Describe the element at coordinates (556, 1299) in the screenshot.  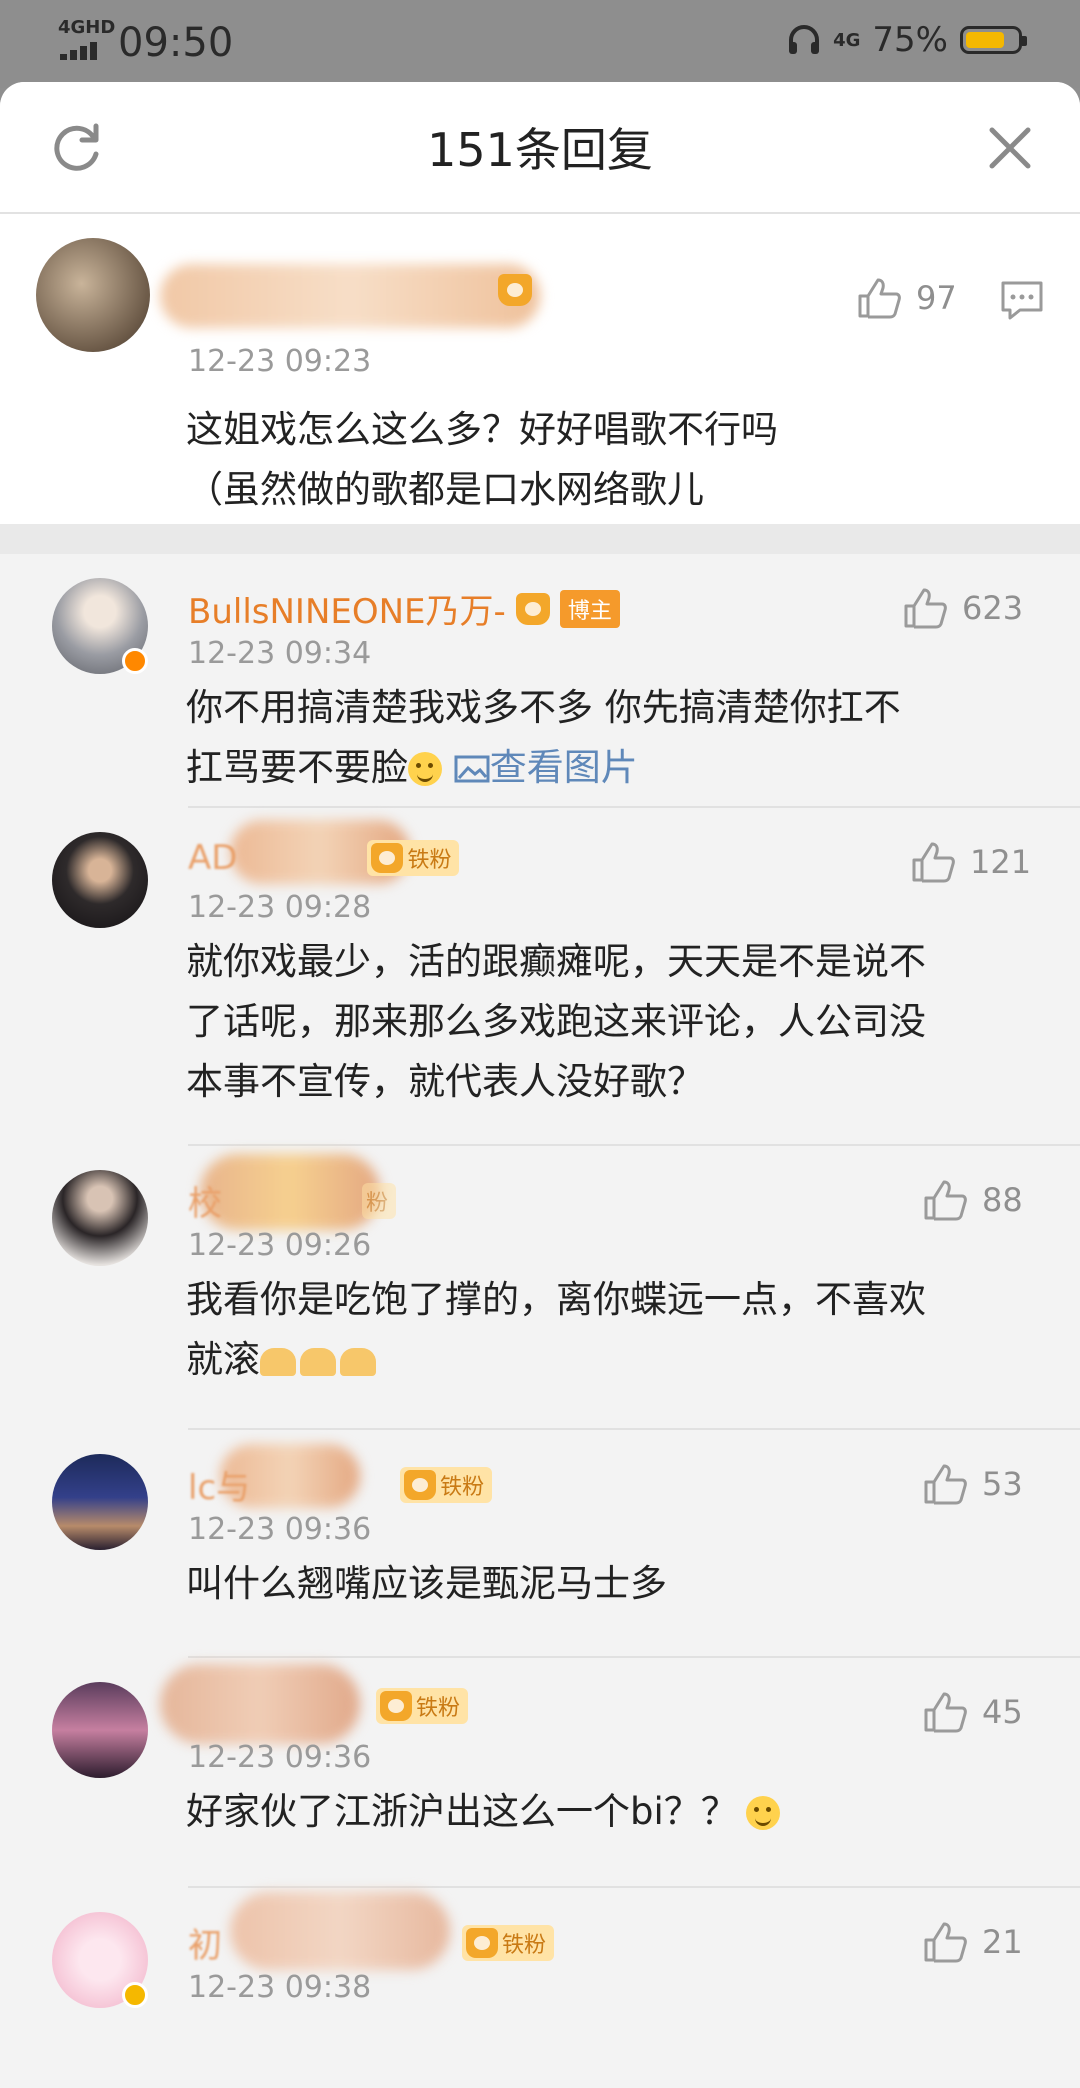
I see `reply-line: 我看你是吃饱了撑的，离你蝶远一点，不喜欢` at that location.